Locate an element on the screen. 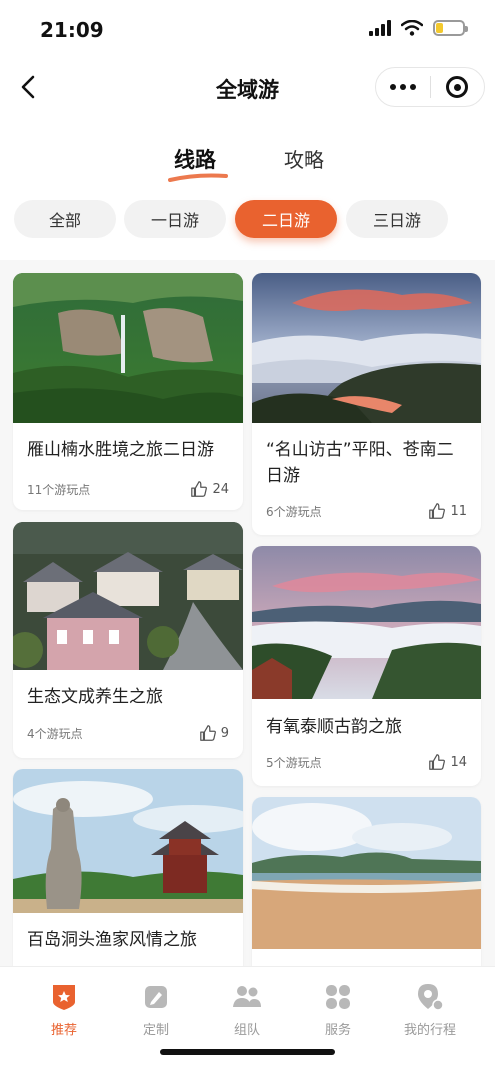 The height and width of the screenshot is (1070, 495). grid-icon is located at coordinates (338, 997).